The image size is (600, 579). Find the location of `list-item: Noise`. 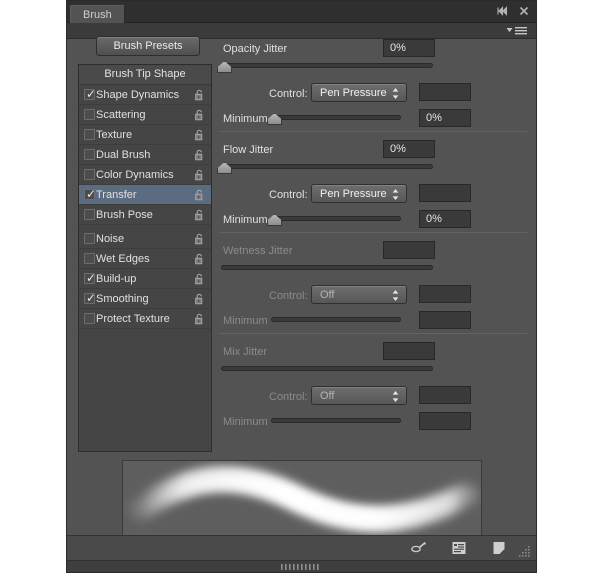

list-item: Noise is located at coordinates (145, 239).